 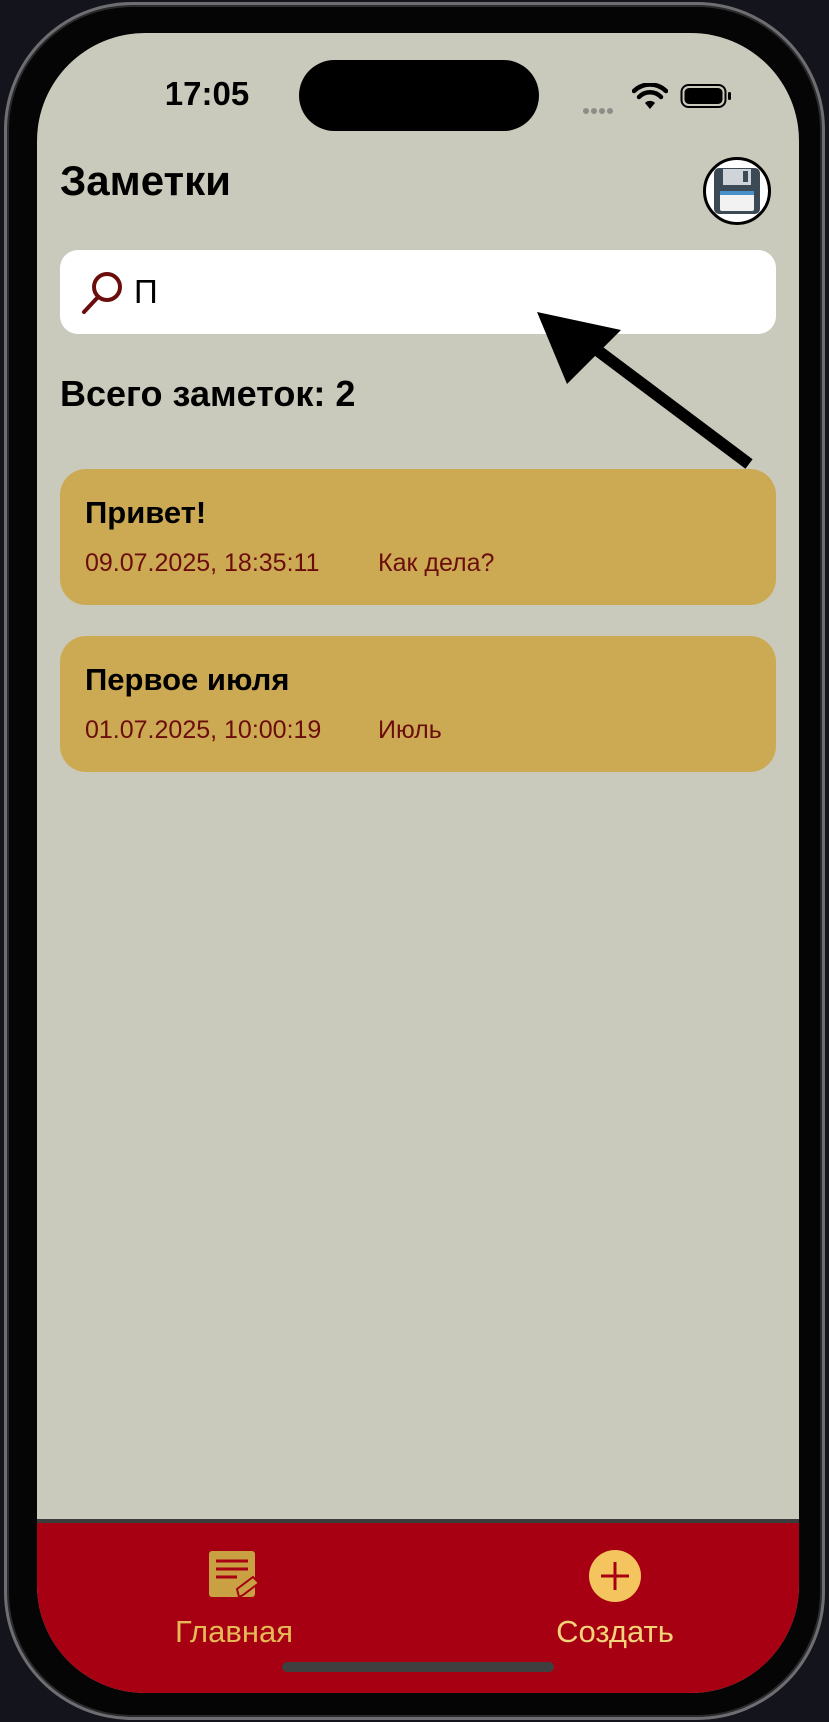 I want to click on tab-create: Создать, so click(x=615, y=1599).